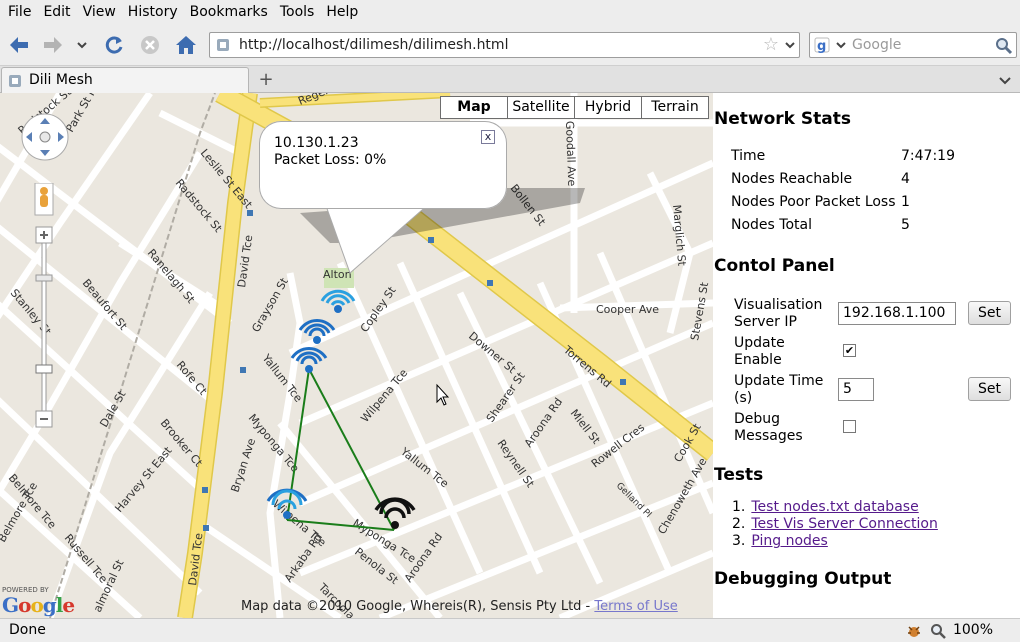  What do you see at coordinates (153, 12) in the screenshot?
I see `menu-history: History` at bounding box center [153, 12].